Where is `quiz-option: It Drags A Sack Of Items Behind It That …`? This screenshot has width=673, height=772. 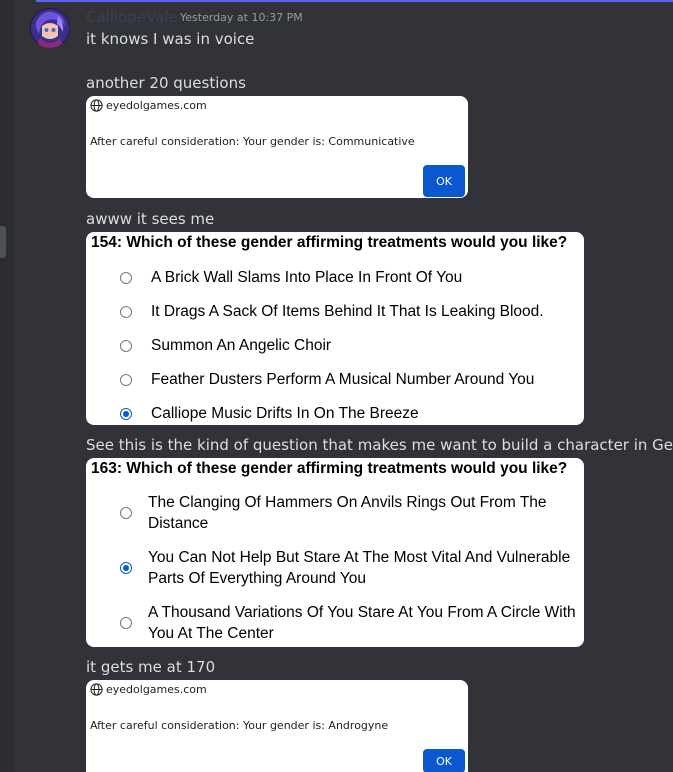 quiz-option: It Drags A Sack Of Items Behind It That … is located at coordinates (332, 311).